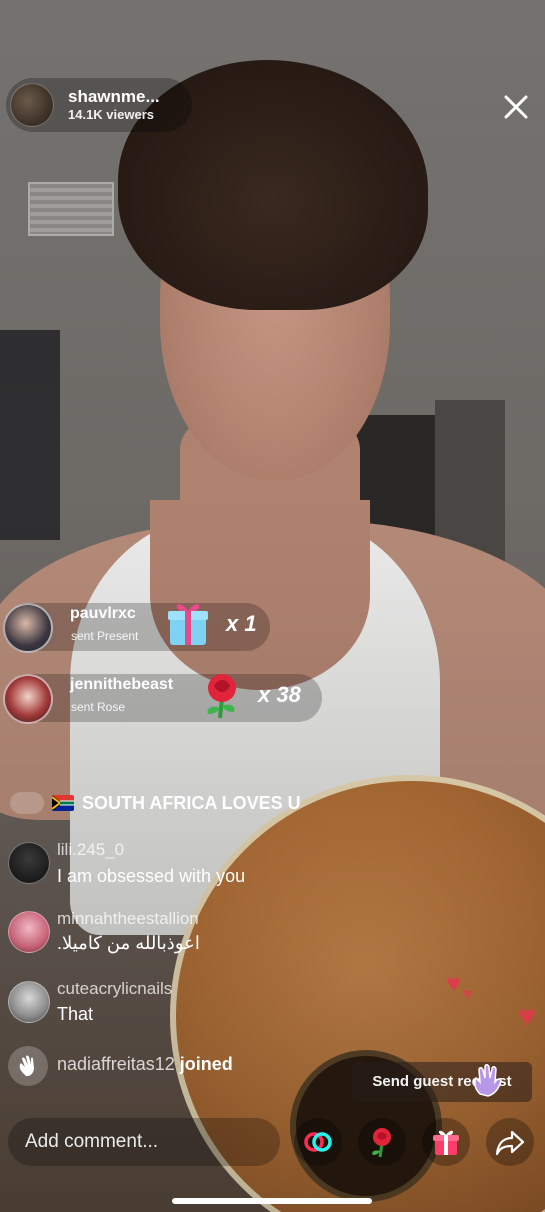 Image resolution: width=545 pixels, height=1212 pixels. I want to click on raised-hand-icon, so click(488, 1084).